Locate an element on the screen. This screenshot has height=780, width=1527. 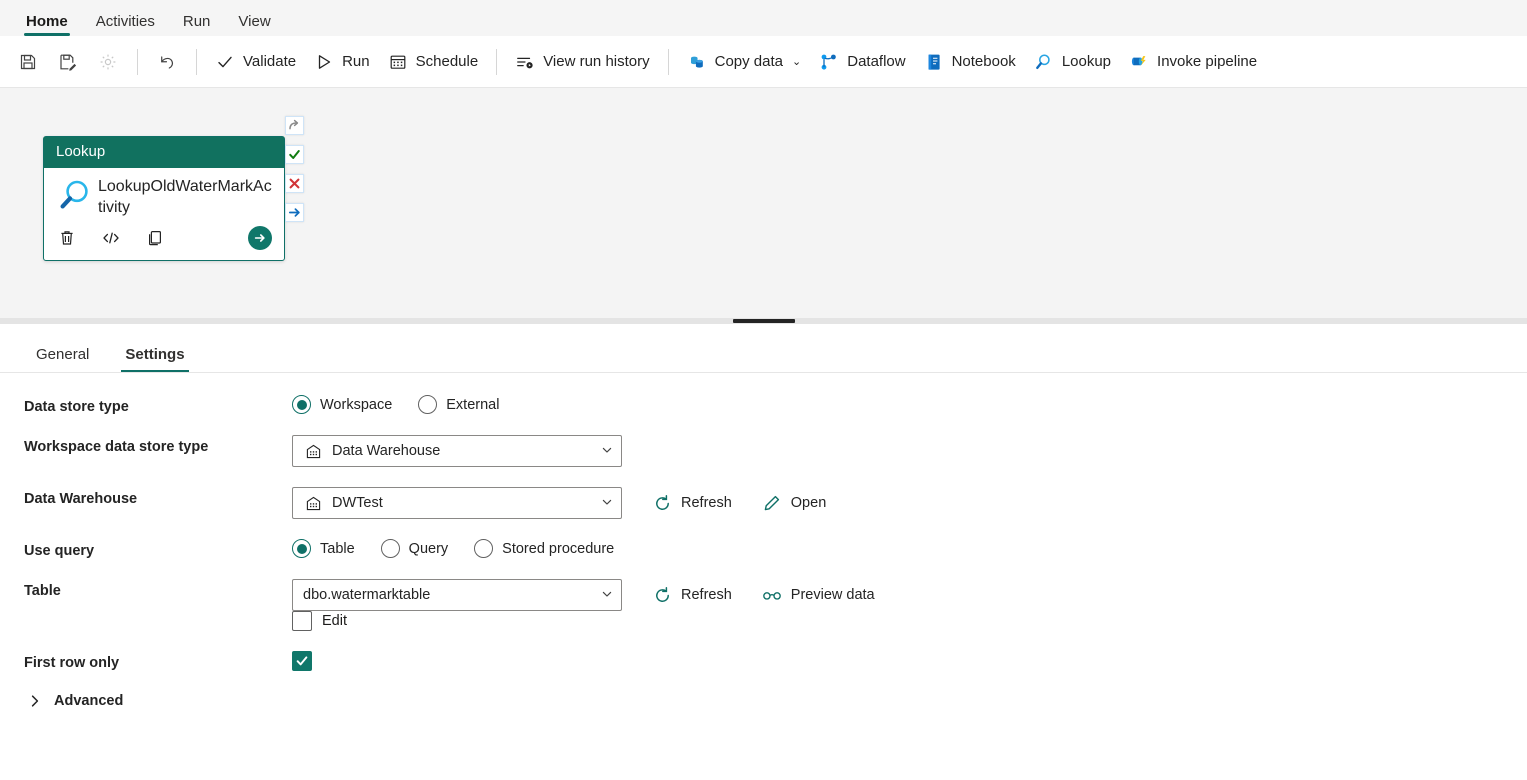
field-first-row-only: First row only is located at coordinates (763, 661).